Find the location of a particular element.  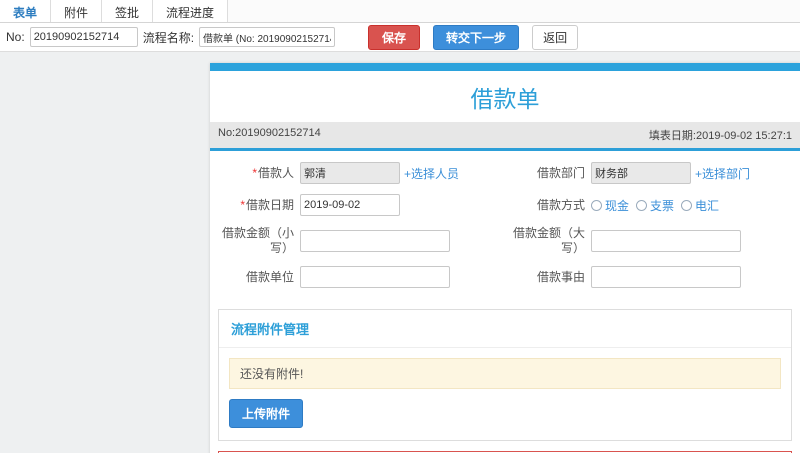

amount-small-field: 借款金额（小写） is located at coordinates (359, 241).